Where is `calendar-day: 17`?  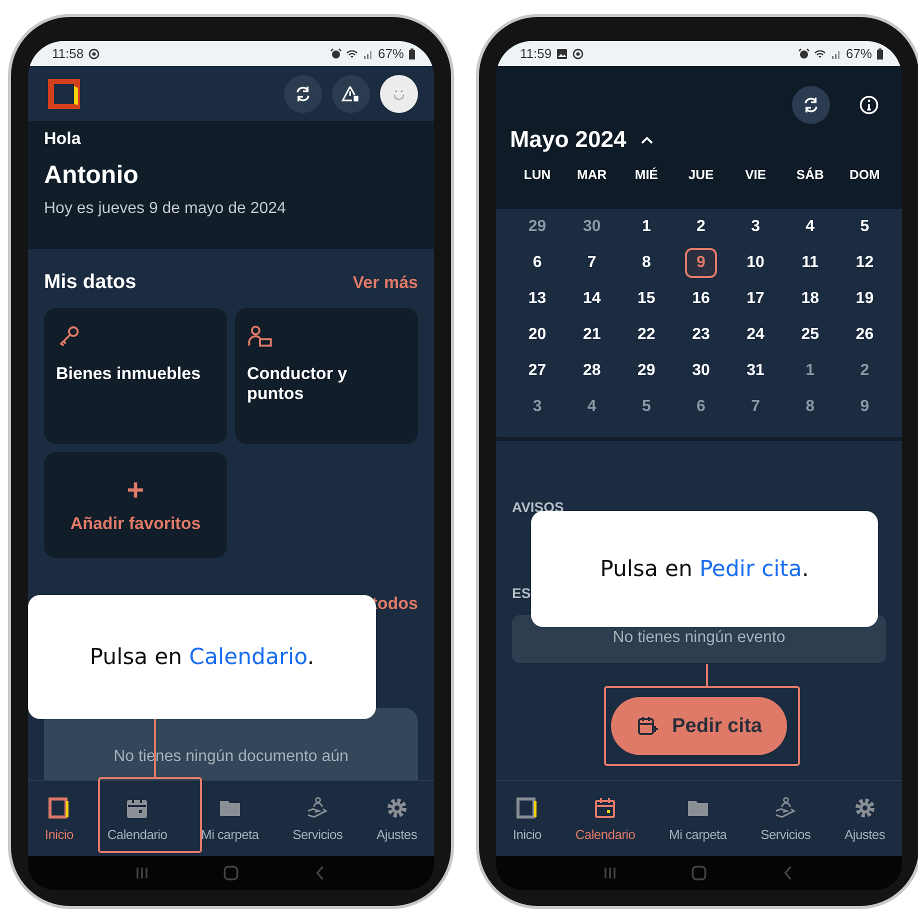
calendar-day: 17 is located at coordinates (756, 299).